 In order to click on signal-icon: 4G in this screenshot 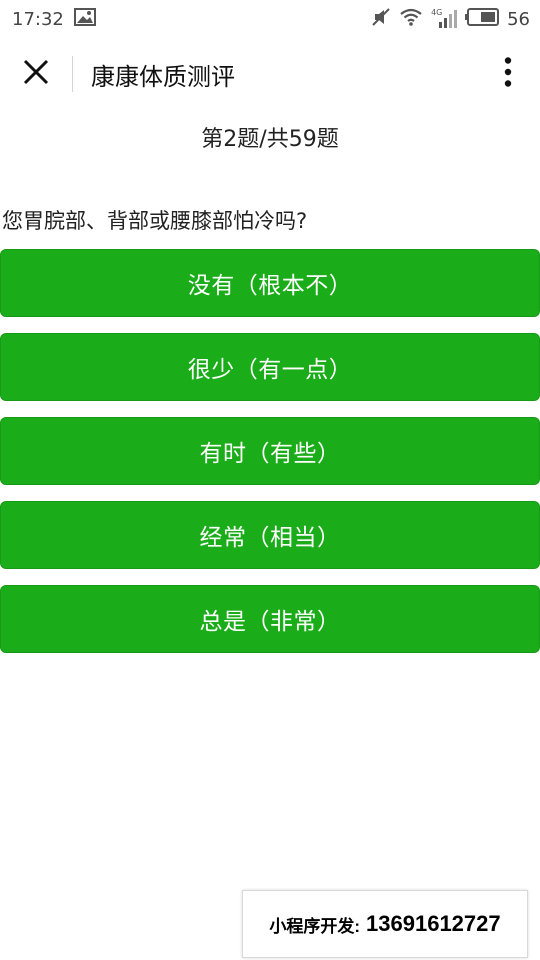, I will do `click(444, 18)`.